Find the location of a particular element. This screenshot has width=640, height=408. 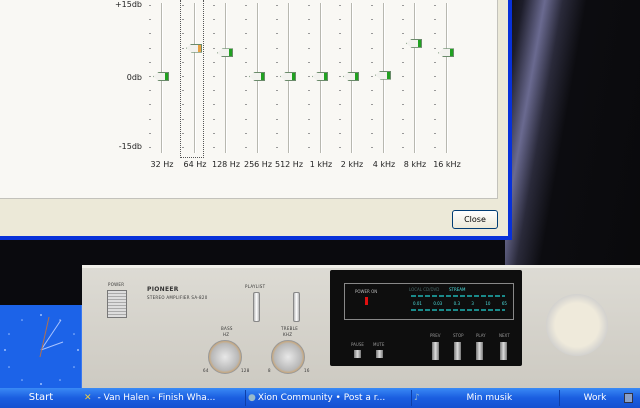

play-button is located at coordinates (479, 351).